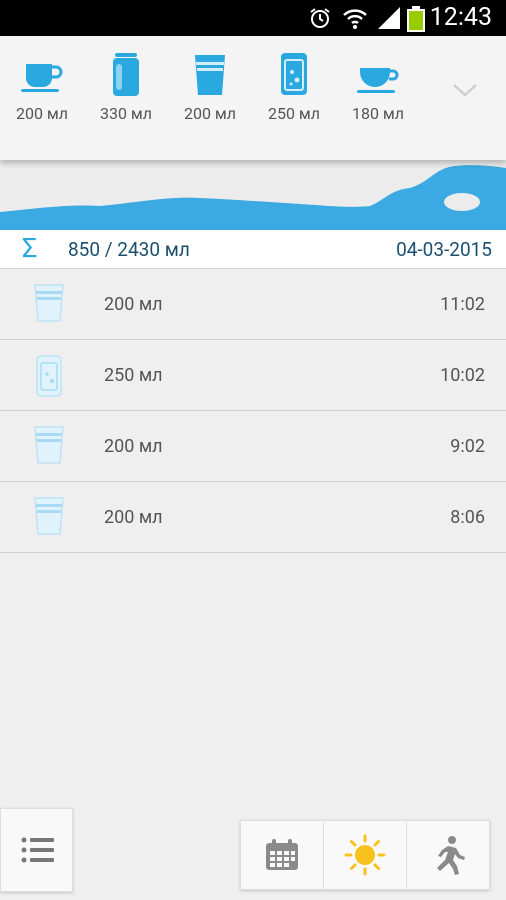 The image size is (506, 900). I want to click on list-menu-icon, so click(37, 850).